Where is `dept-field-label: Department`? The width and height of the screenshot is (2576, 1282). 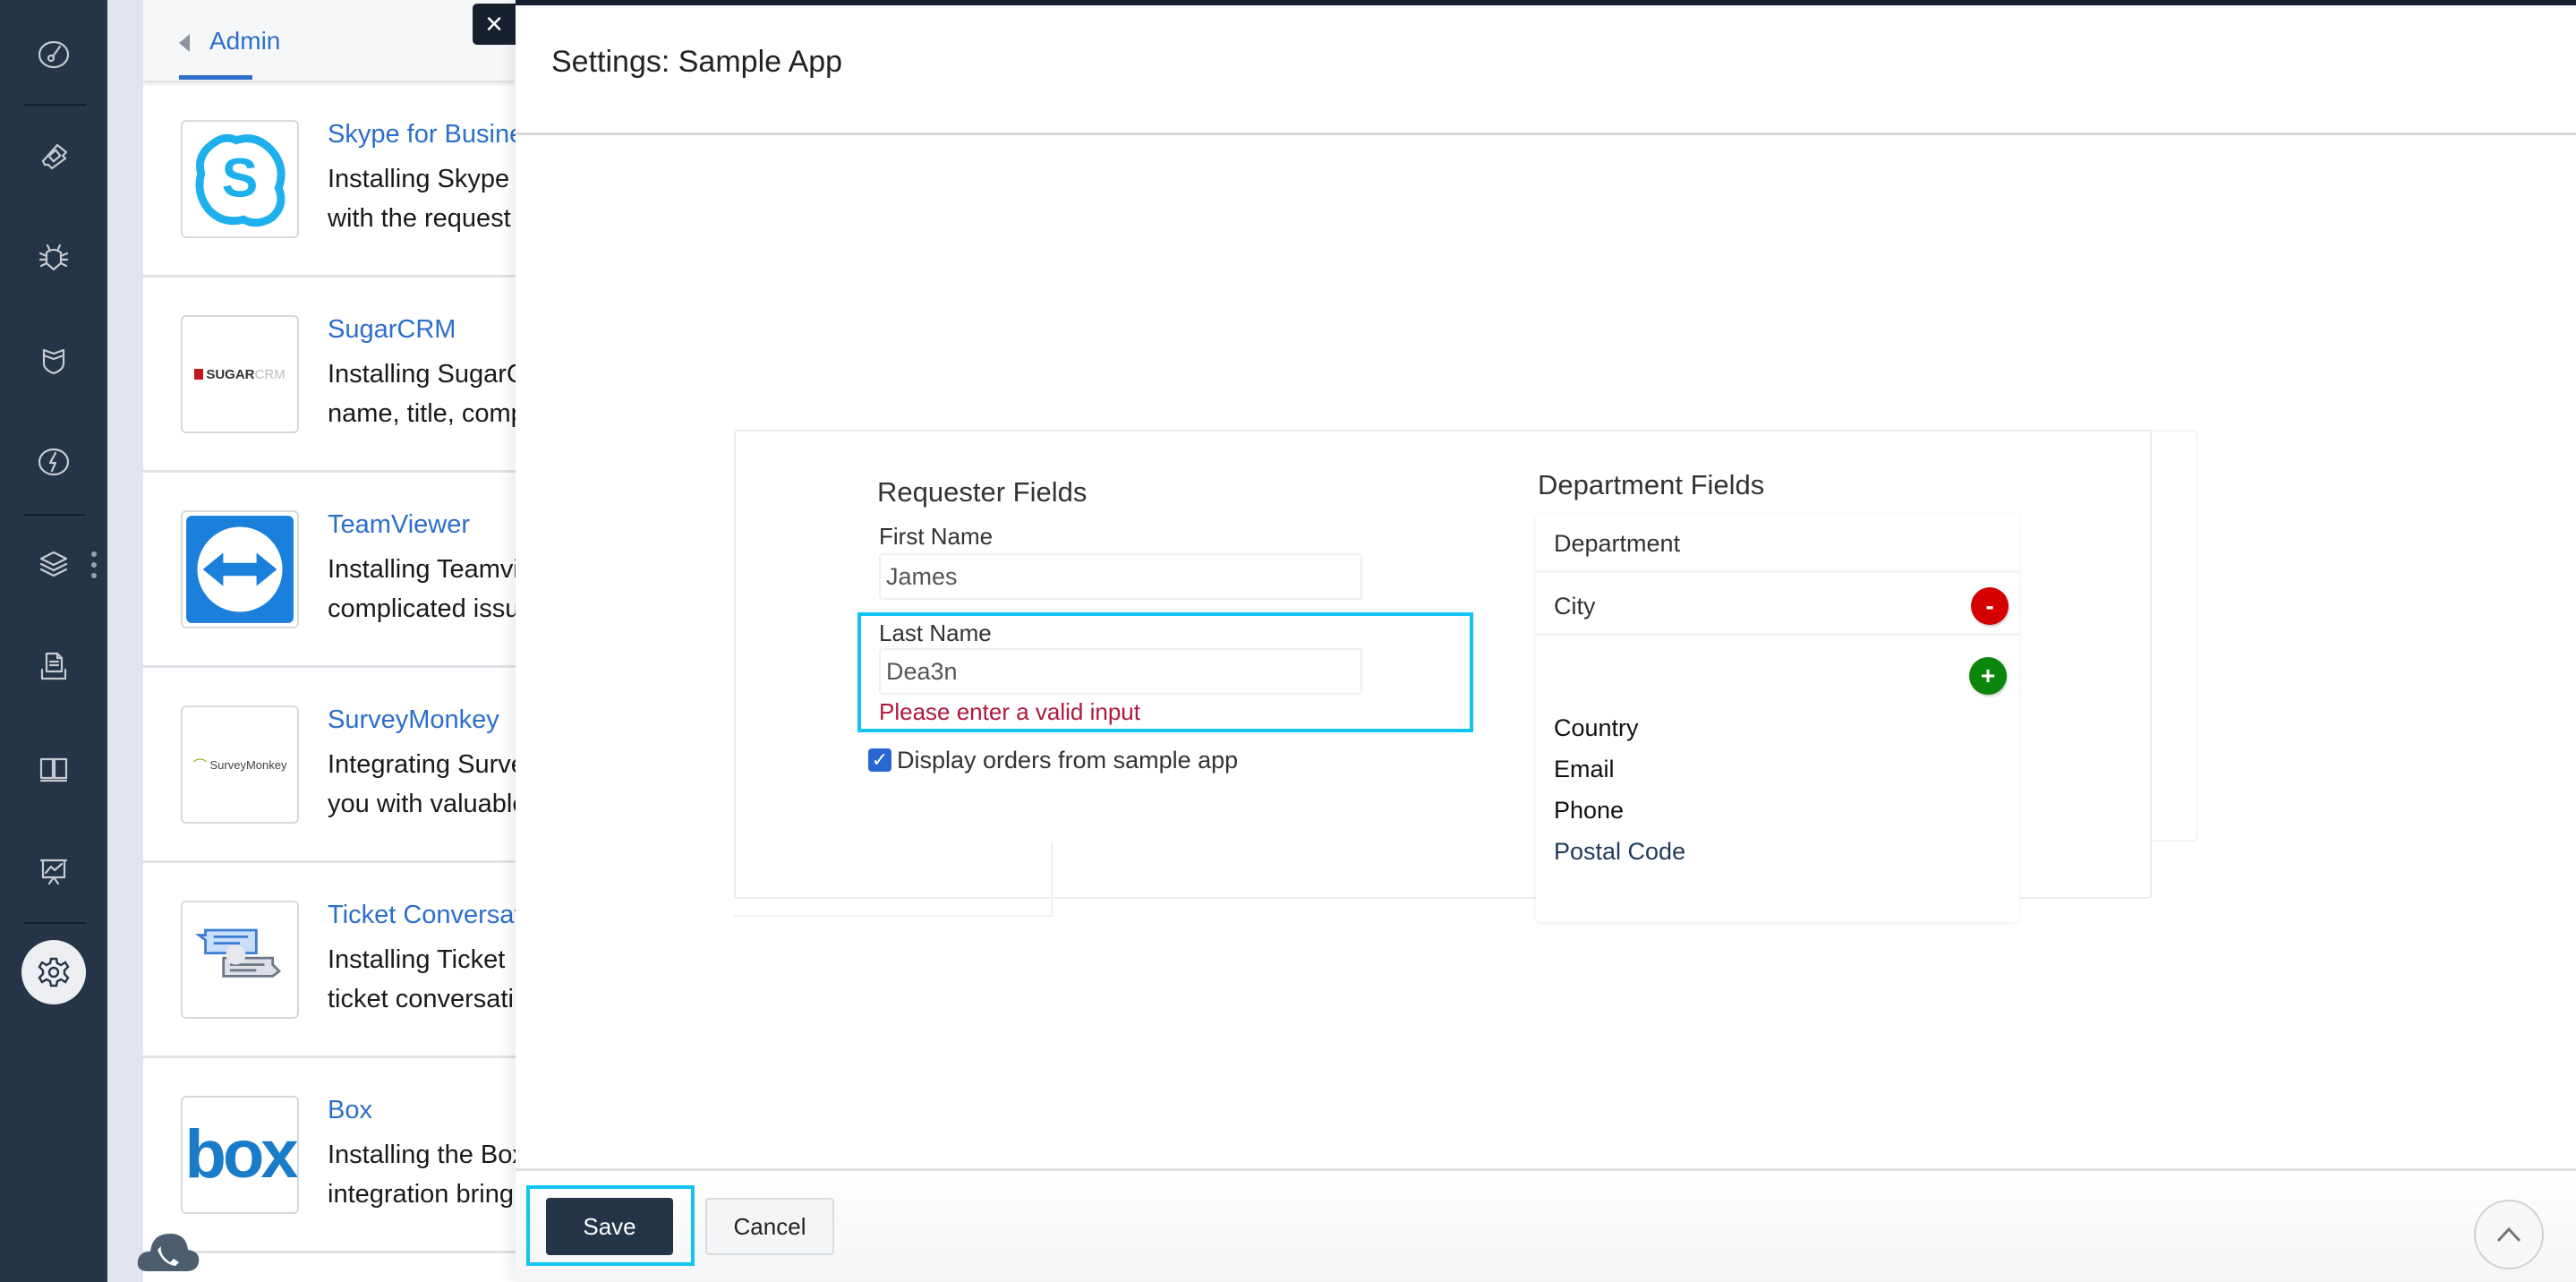 dept-field-label: Department is located at coordinates (1617, 543).